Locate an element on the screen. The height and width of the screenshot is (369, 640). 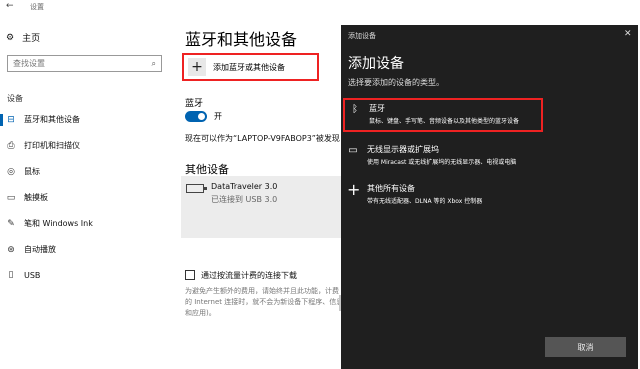
nav-home: ⚙ 主页 is located at coordinates (23, 38).